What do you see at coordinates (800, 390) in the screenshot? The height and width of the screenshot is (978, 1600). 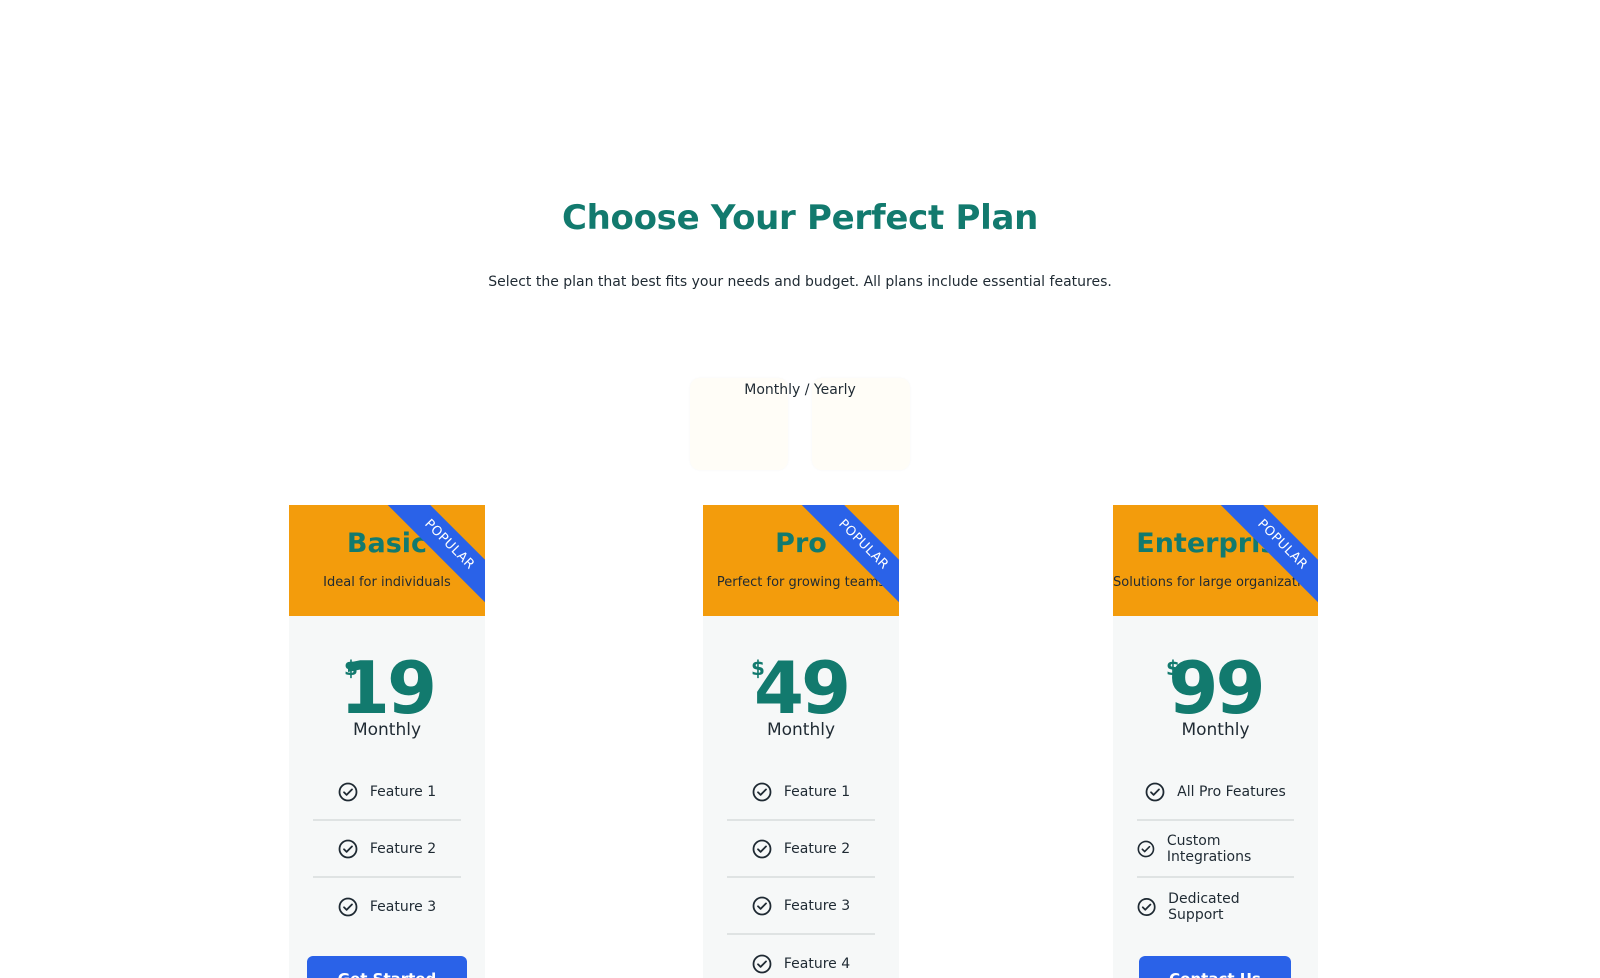 I see `billing-toggle-label: Monthly / Yearly` at bounding box center [800, 390].